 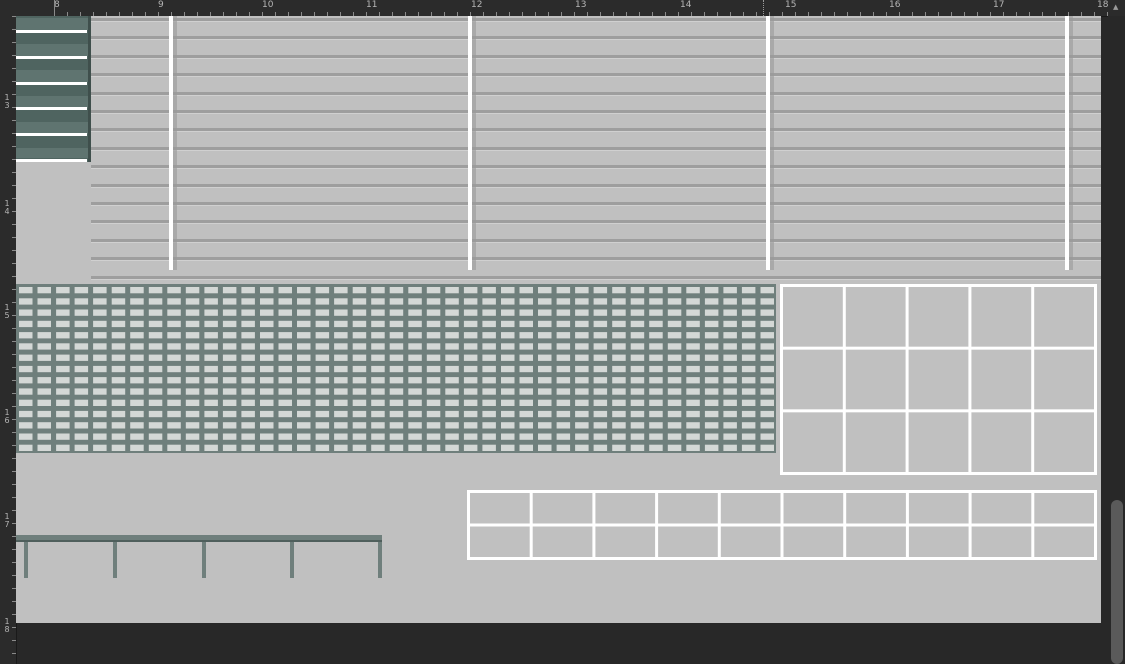 What do you see at coordinates (53, 89) in the screenshot?
I see `stair-tile-block` at bounding box center [53, 89].